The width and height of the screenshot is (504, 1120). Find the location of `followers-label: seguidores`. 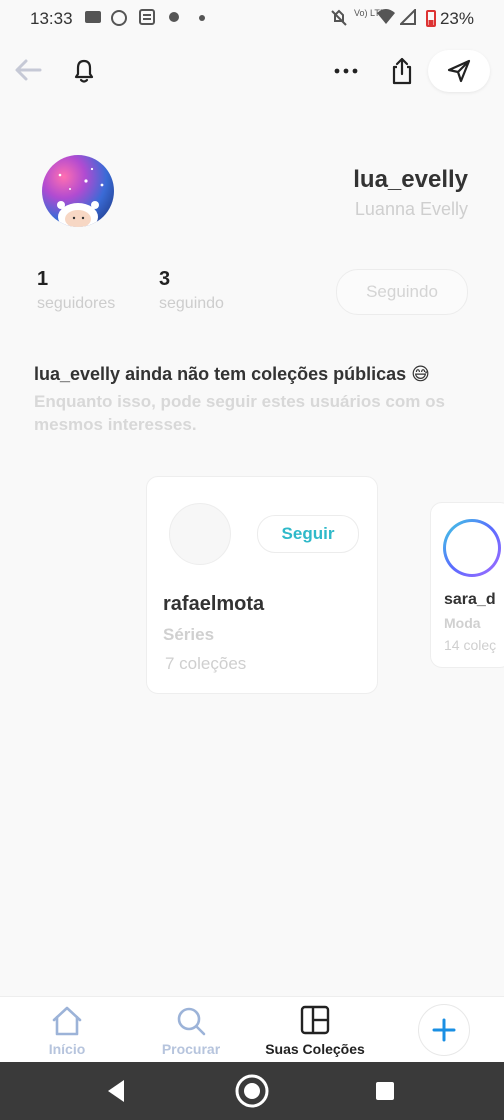

followers-label: seguidores is located at coordinates (76, 303).